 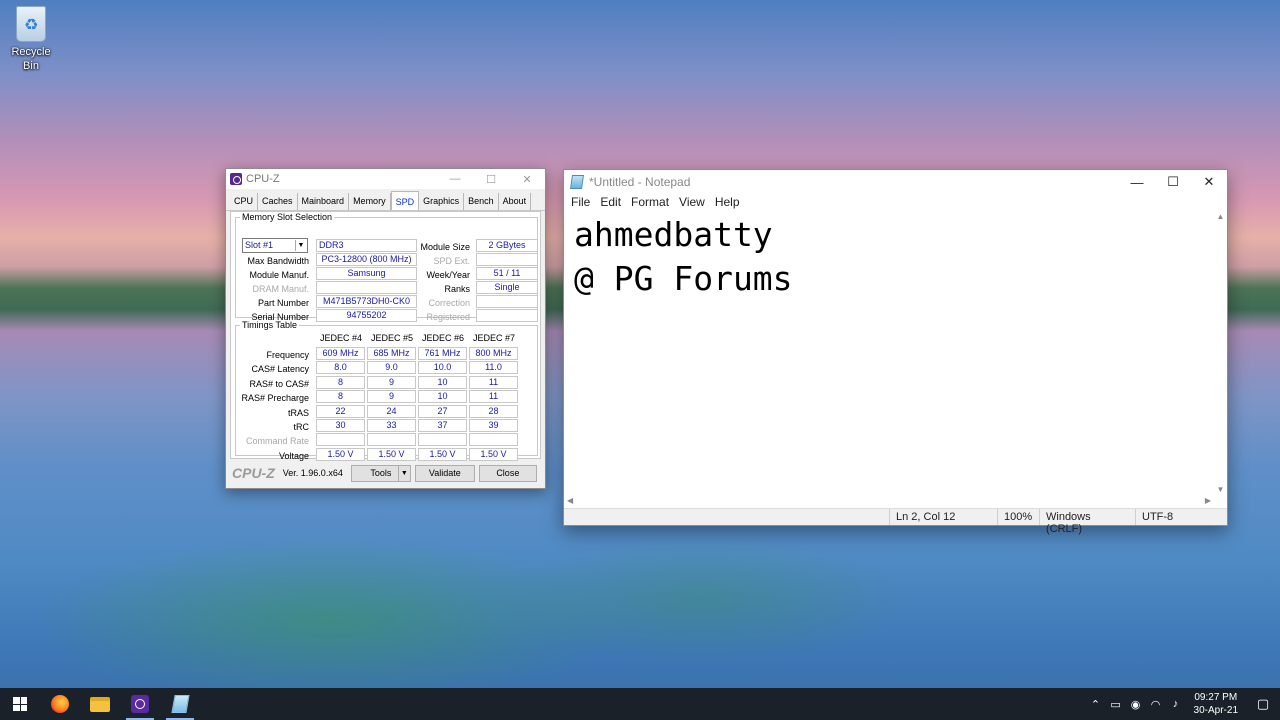 What do you see at coordinates (481, 201) in the screenshot?
I see `tab-bench: Bench` at bounding box center [481, 201].